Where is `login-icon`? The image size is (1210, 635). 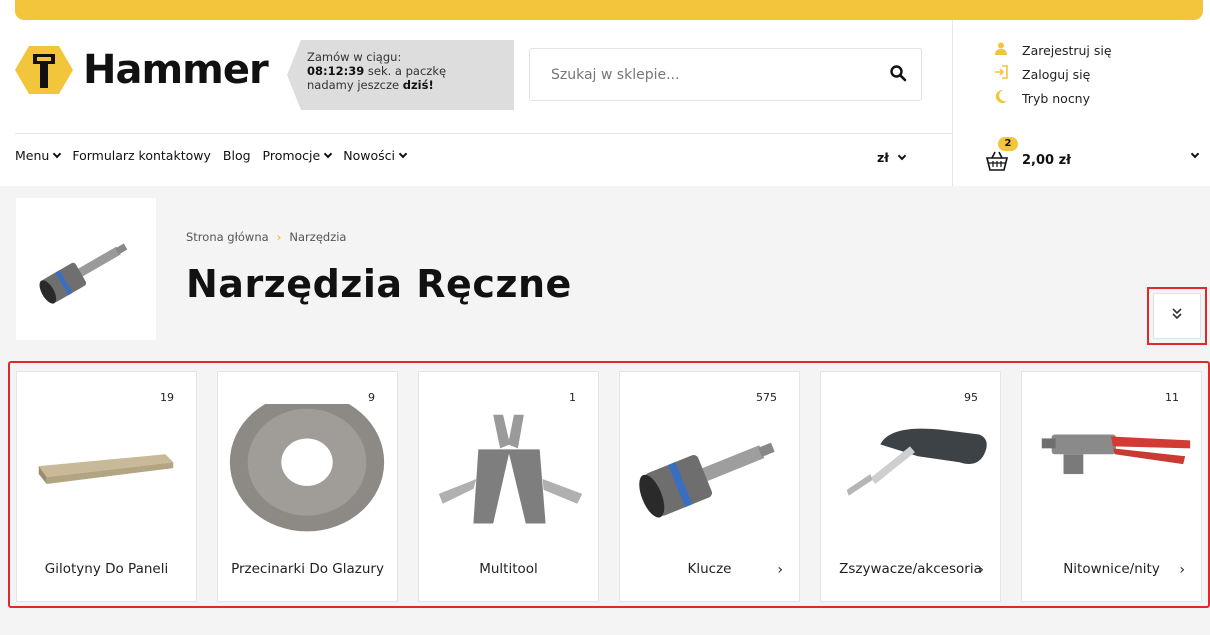
login-icon is located at coordinates (1001, 74).